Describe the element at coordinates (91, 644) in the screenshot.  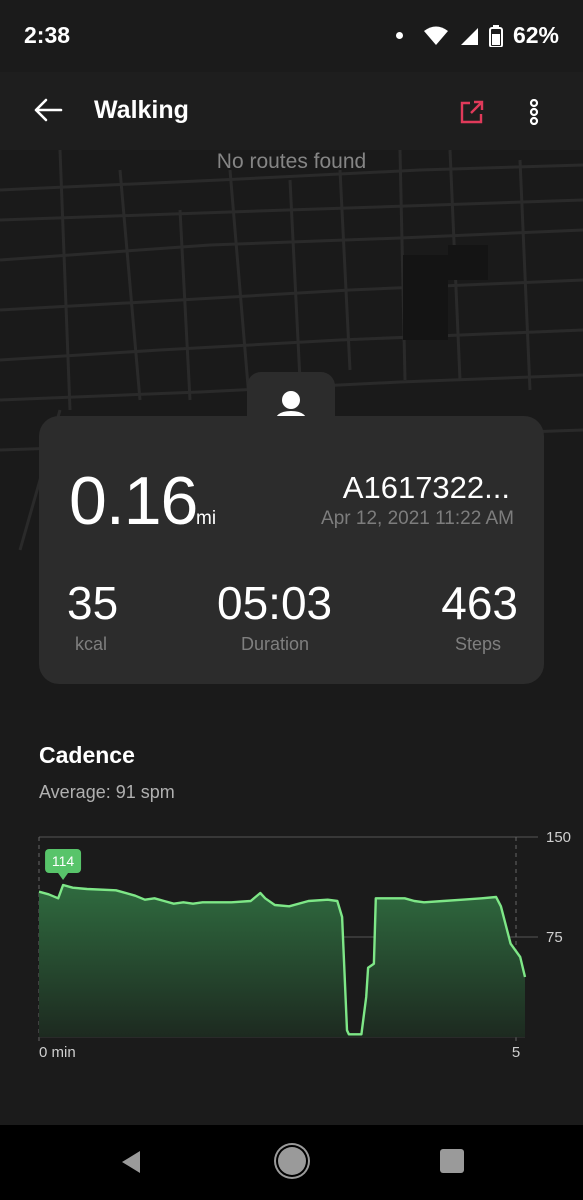
I see `calories-label: kcal` at that location.